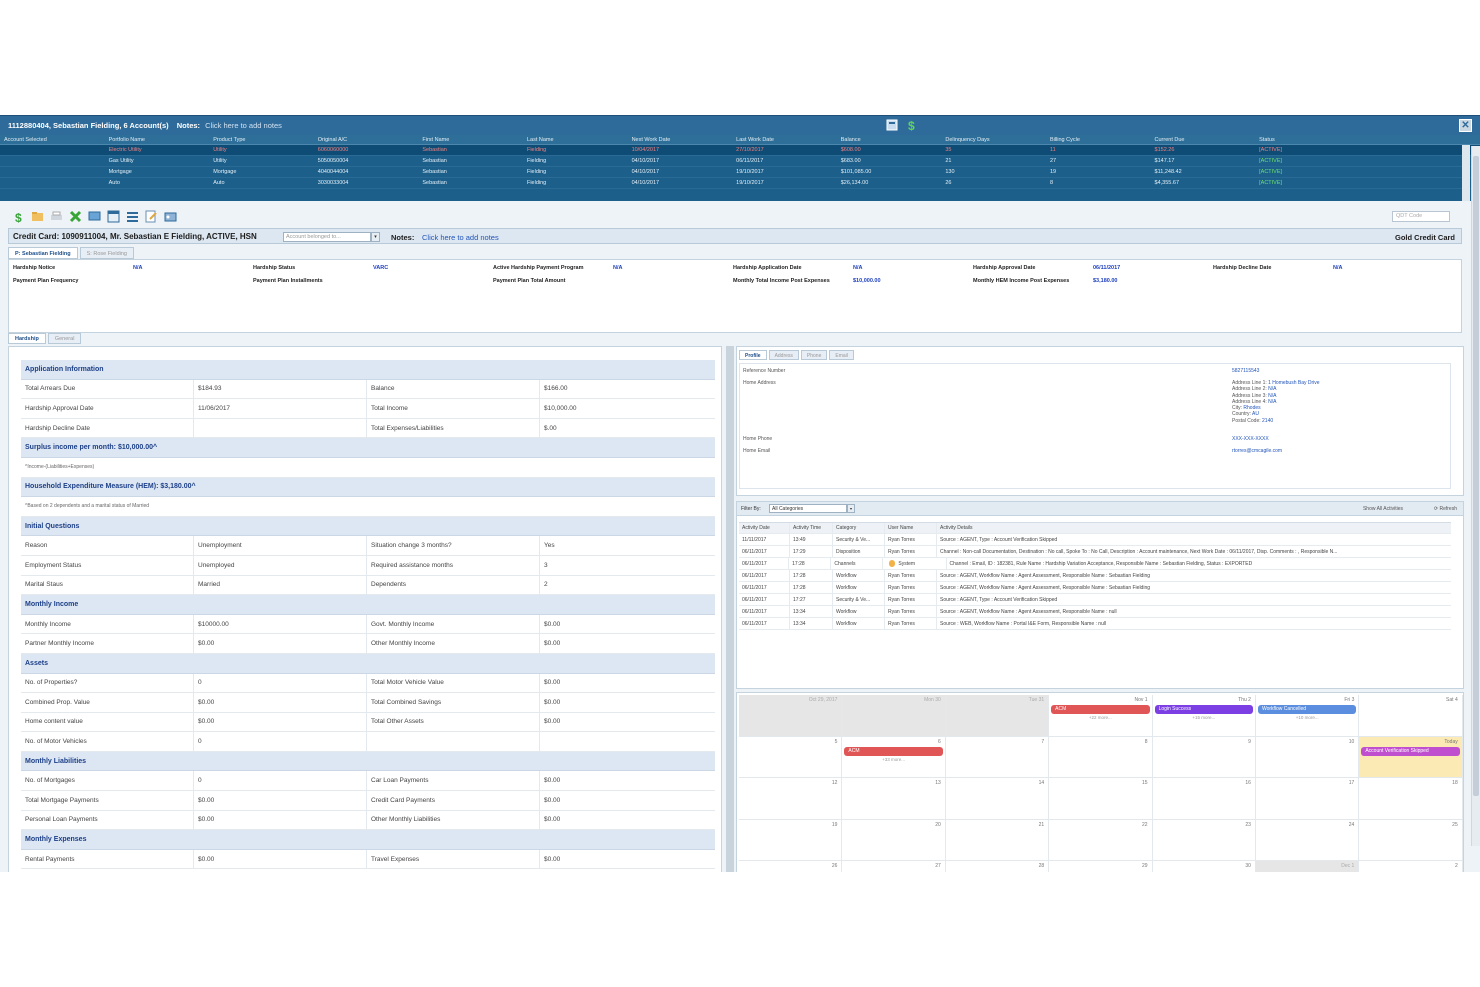  What do you see at coordinates (791, 799) in the screenshot?
I see `calendar-day: 12` at bounding box center [791, 799].